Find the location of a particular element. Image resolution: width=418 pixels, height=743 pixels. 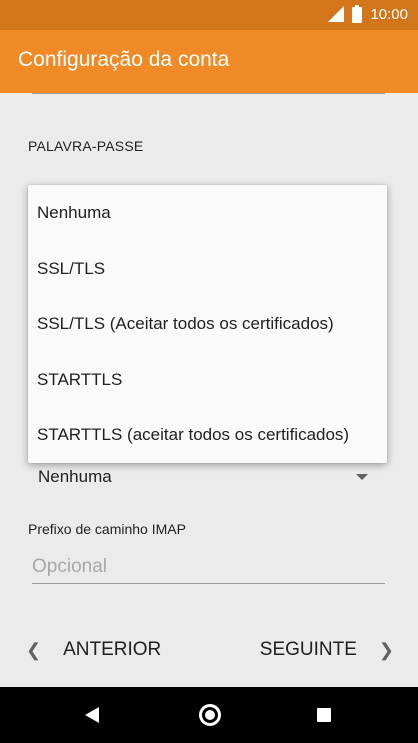

recents-icon is located at coordinates (324, 715).